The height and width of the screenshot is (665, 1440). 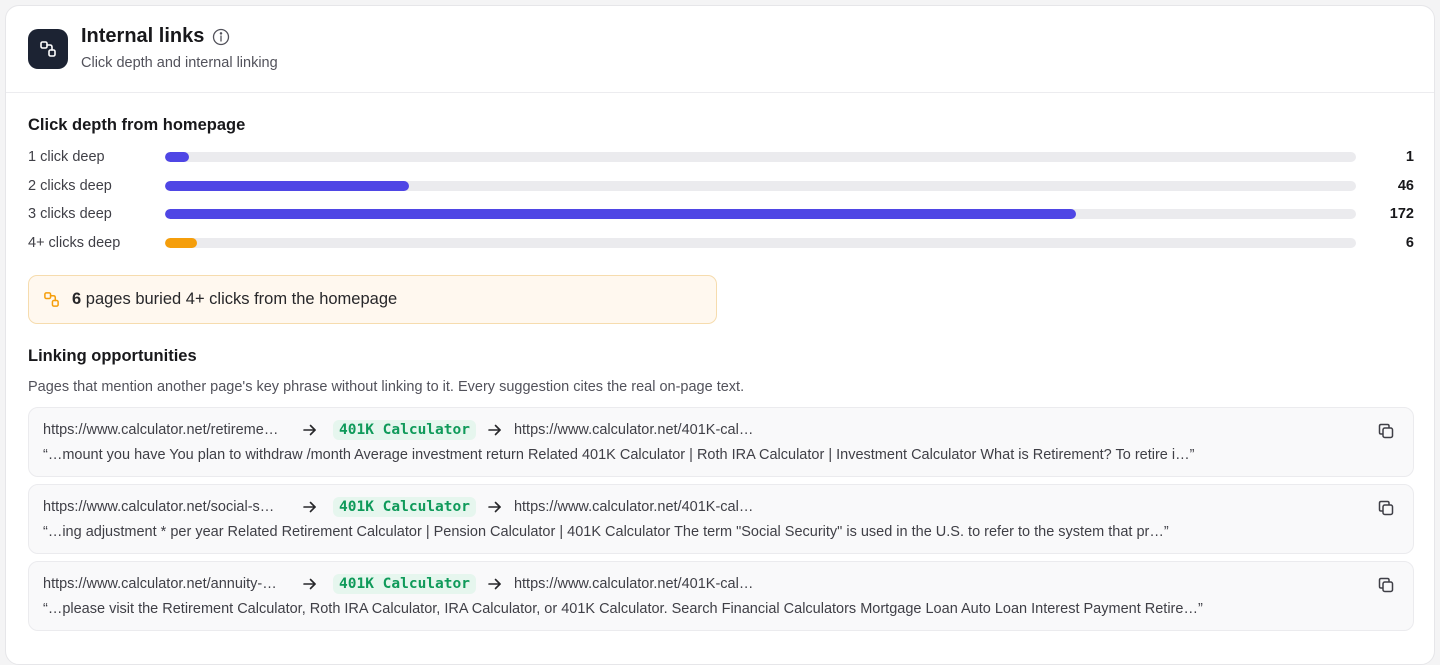 I want to click on depth-label: 4+ clicks deep, so click(x=74, y=243).